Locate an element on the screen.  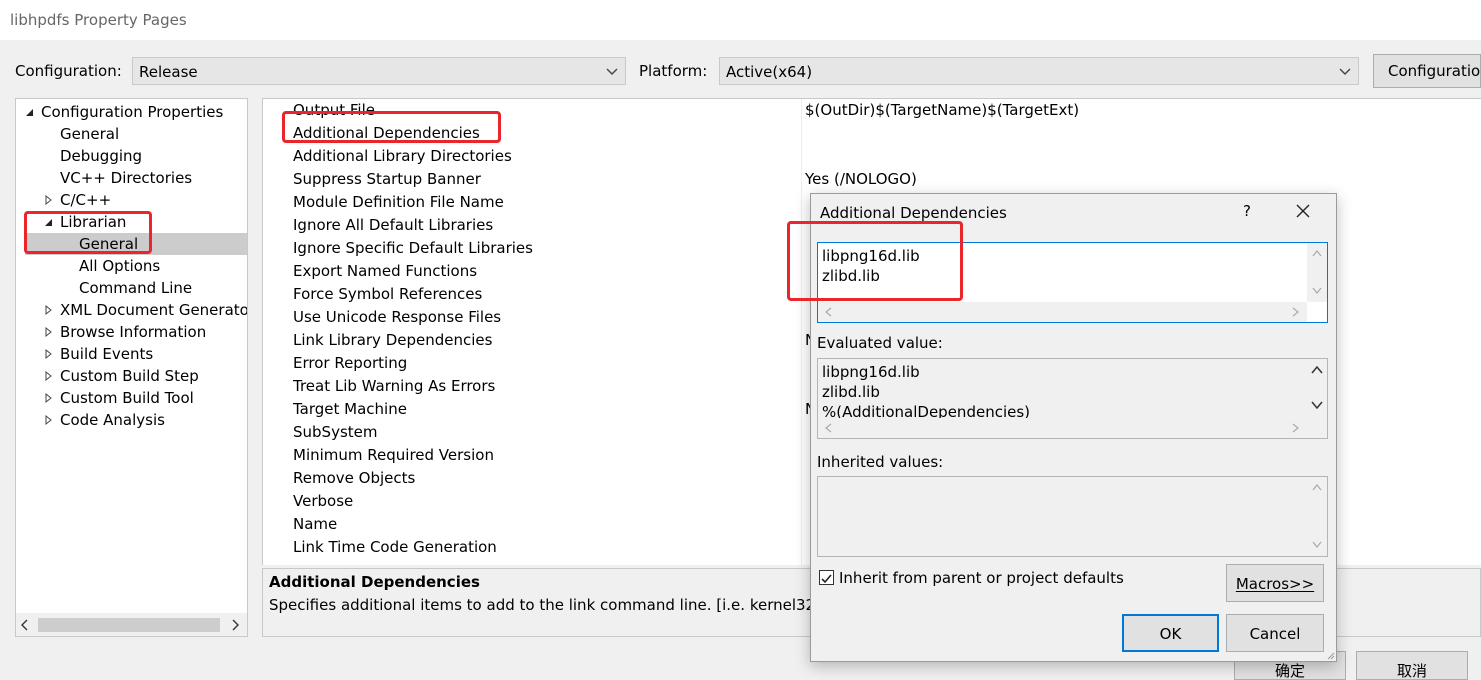
property-name: Remove Objects is located at coordinates (354, 478).